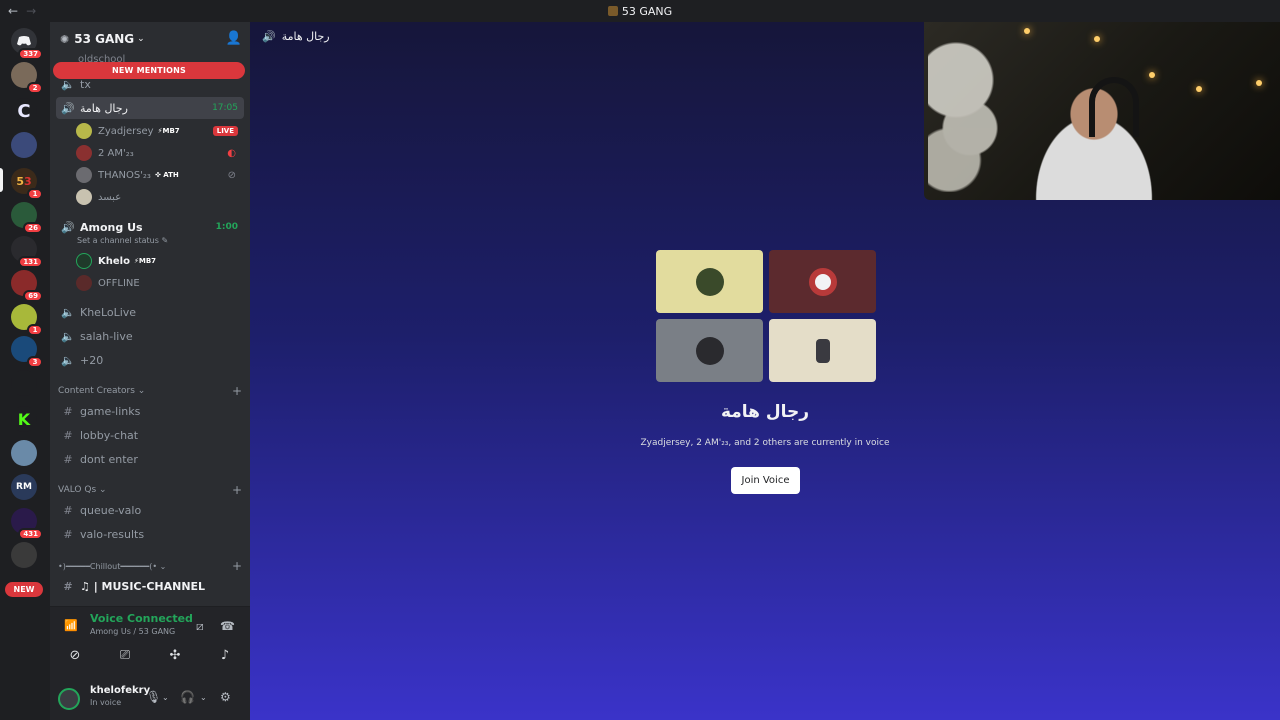 This screenshot has height=720, width=1280. What do you see at coordinates (150, 459) in the screenshot?
I see `channel-dont-enter: # dont enter` at bounding box center [150, 459].